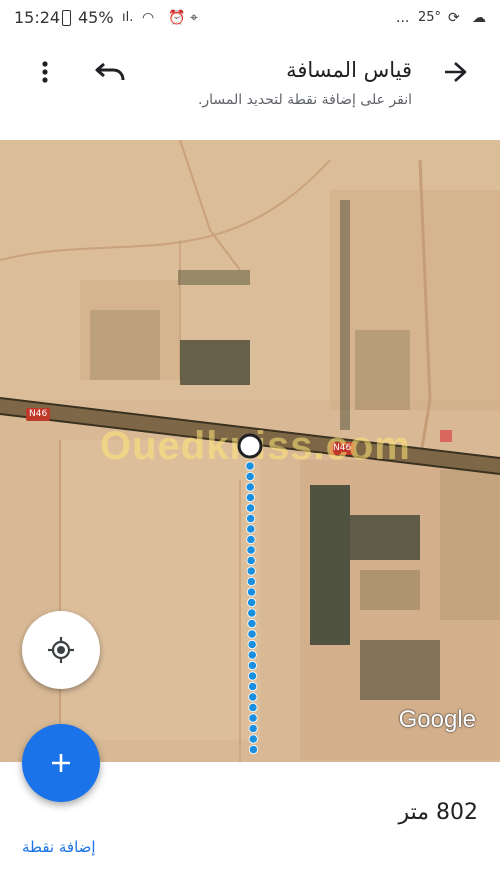  I want to click on locate-button, so click(61, 650).